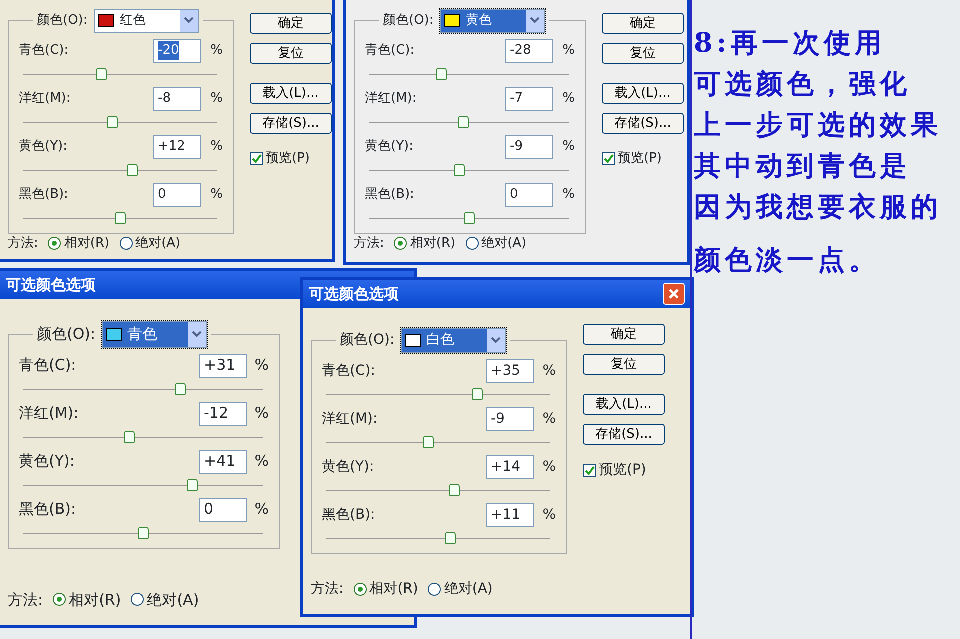 This screenshot has width=960, height=639. Describe the element at coordinates (146, 20) in the screenshot. I see `color-dropdown: 红色` at that location.